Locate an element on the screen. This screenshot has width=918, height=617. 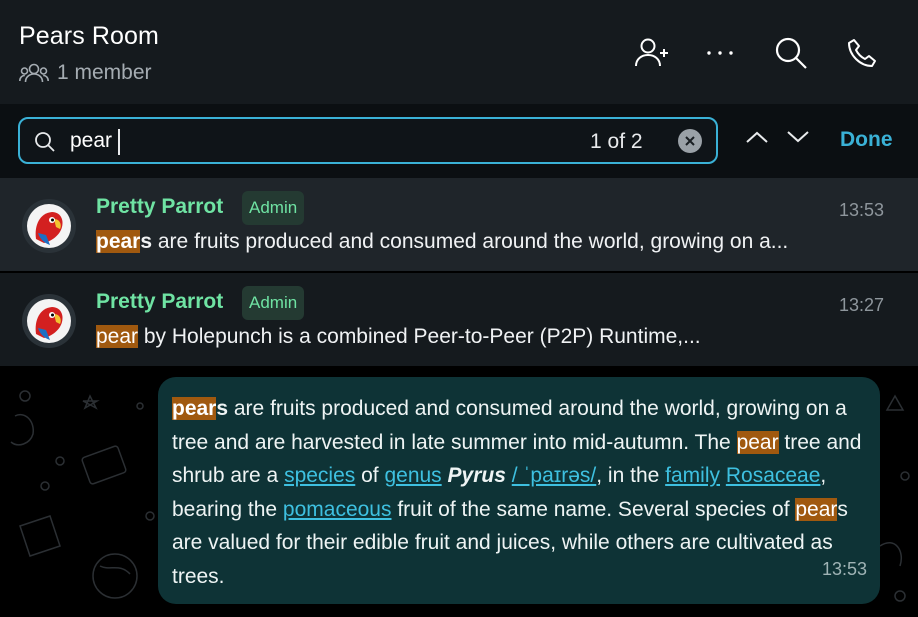
previous-match-chevron-up-icon is located at coordinates (757, 139).